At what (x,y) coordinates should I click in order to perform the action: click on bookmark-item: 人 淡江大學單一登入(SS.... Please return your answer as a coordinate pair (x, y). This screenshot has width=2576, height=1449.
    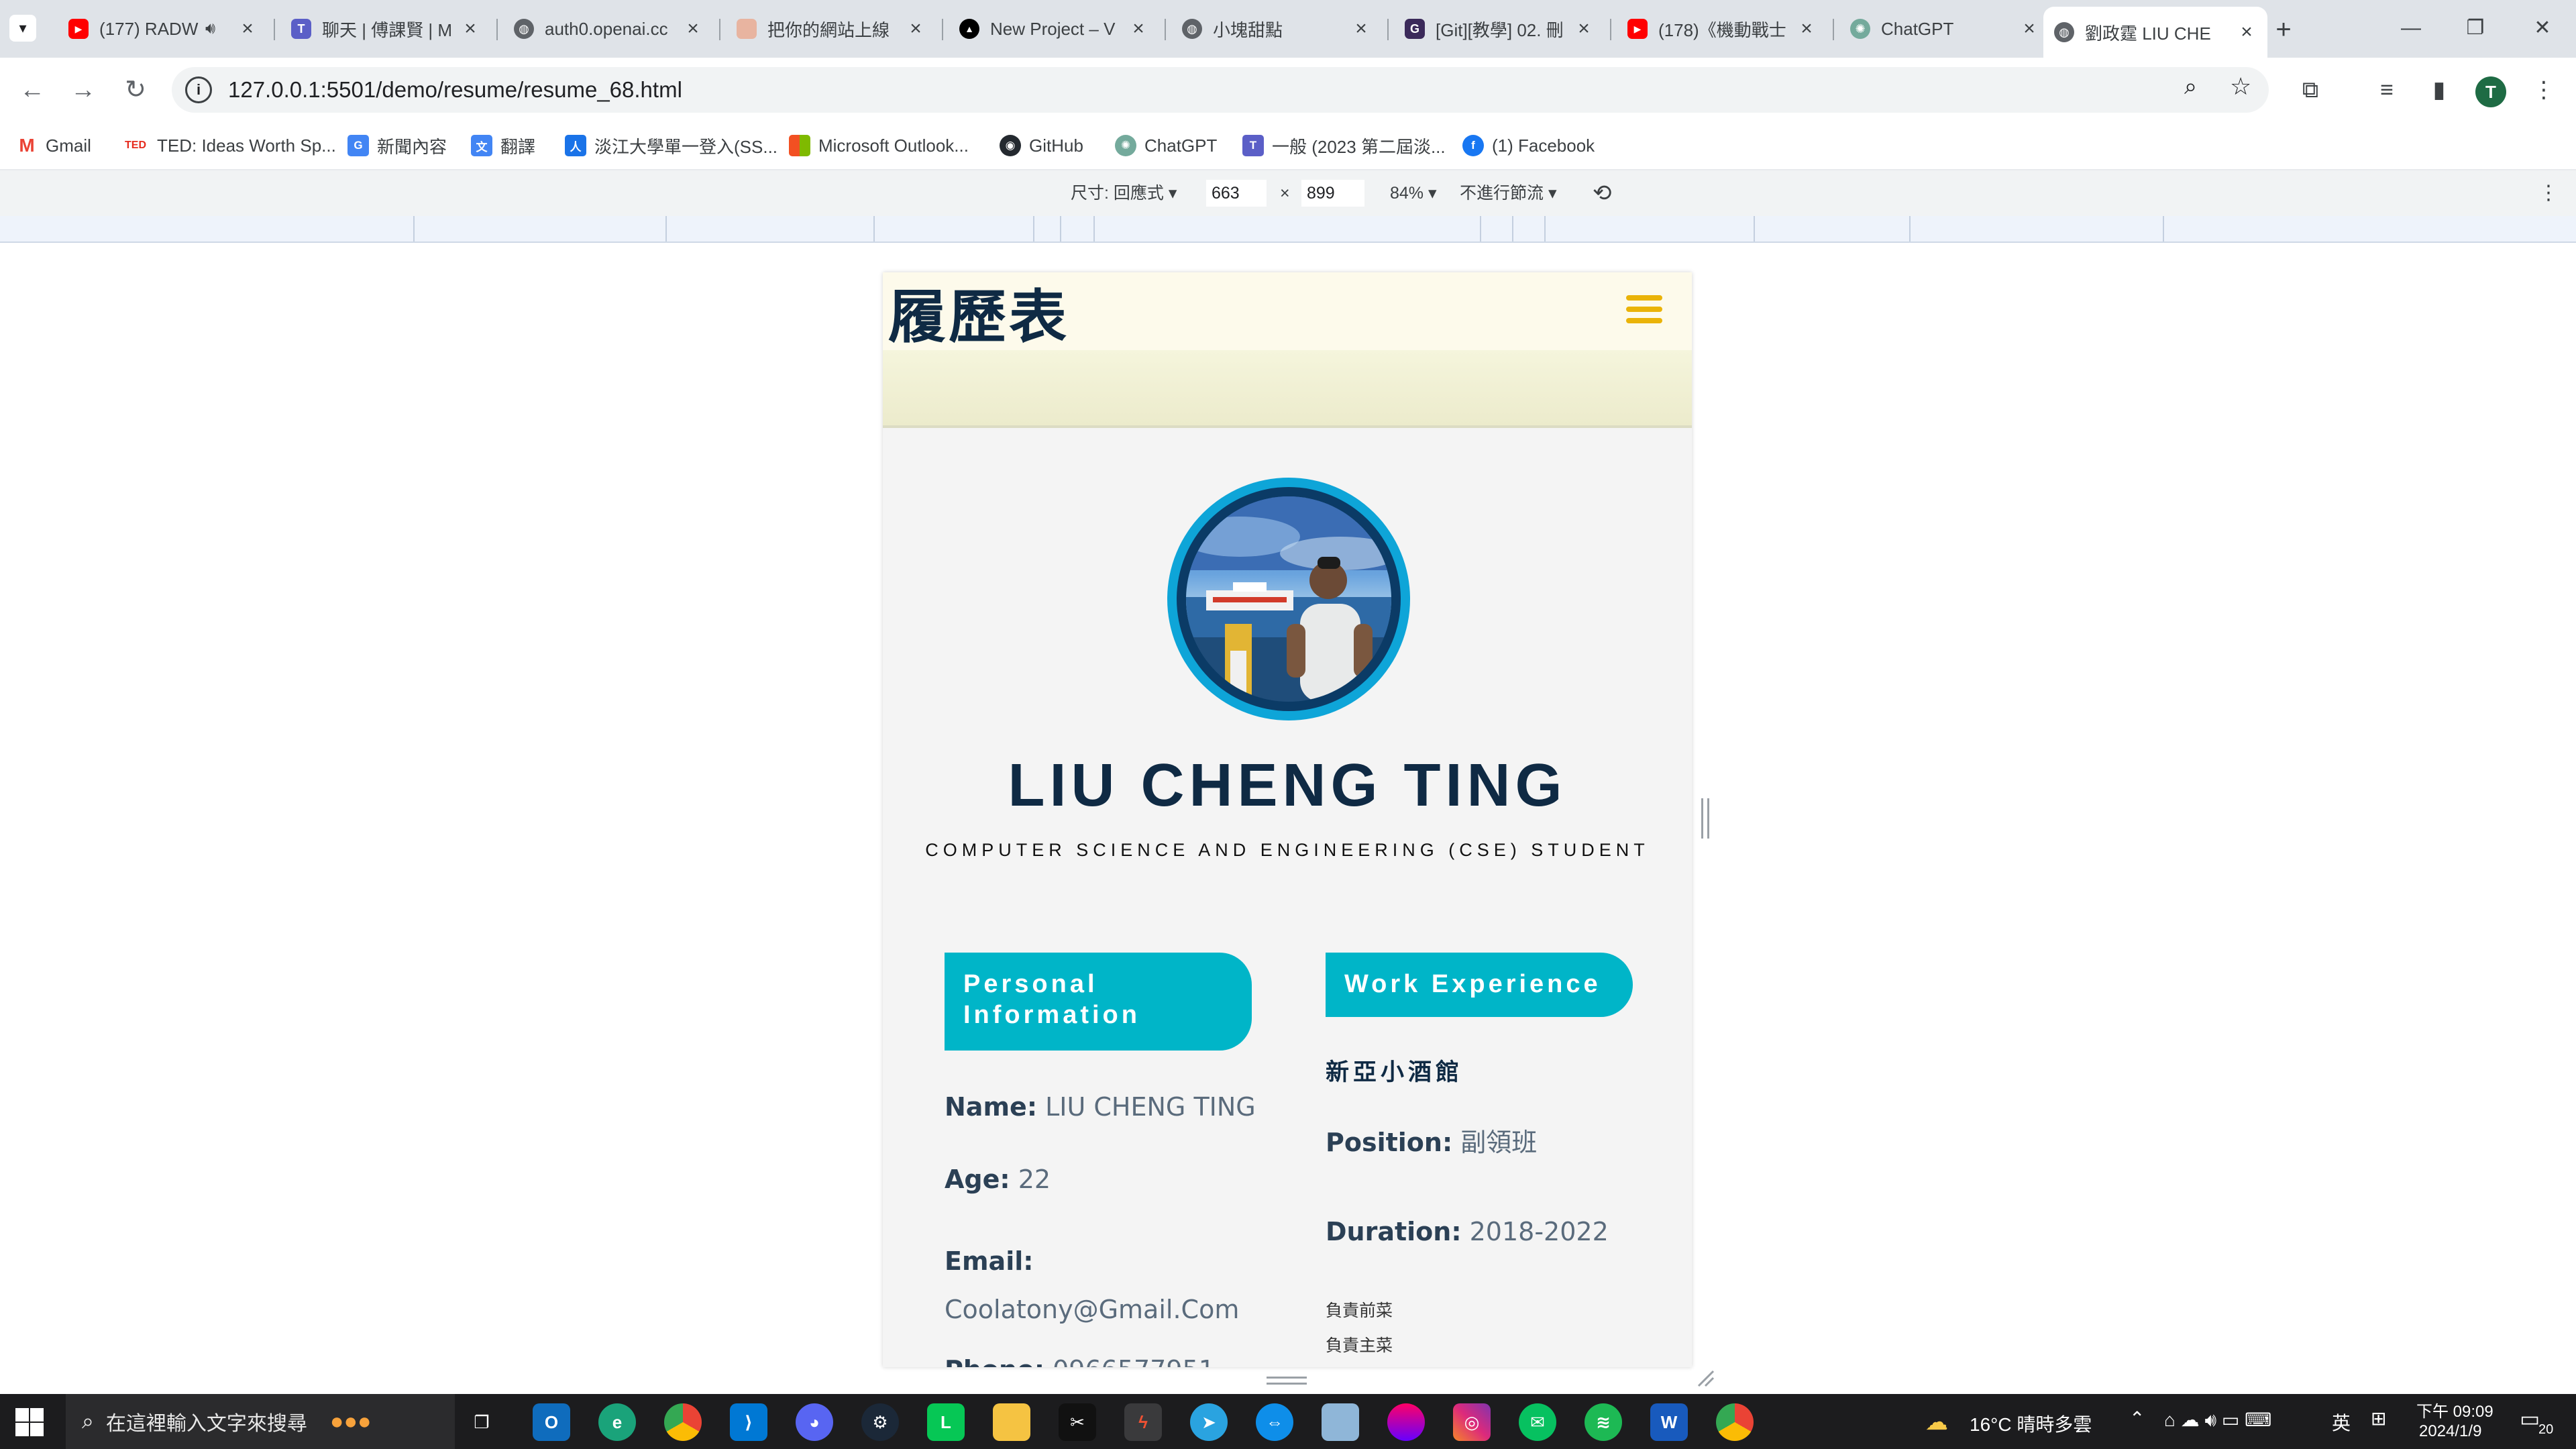
    Looking at the image, I should click on (671, 145).